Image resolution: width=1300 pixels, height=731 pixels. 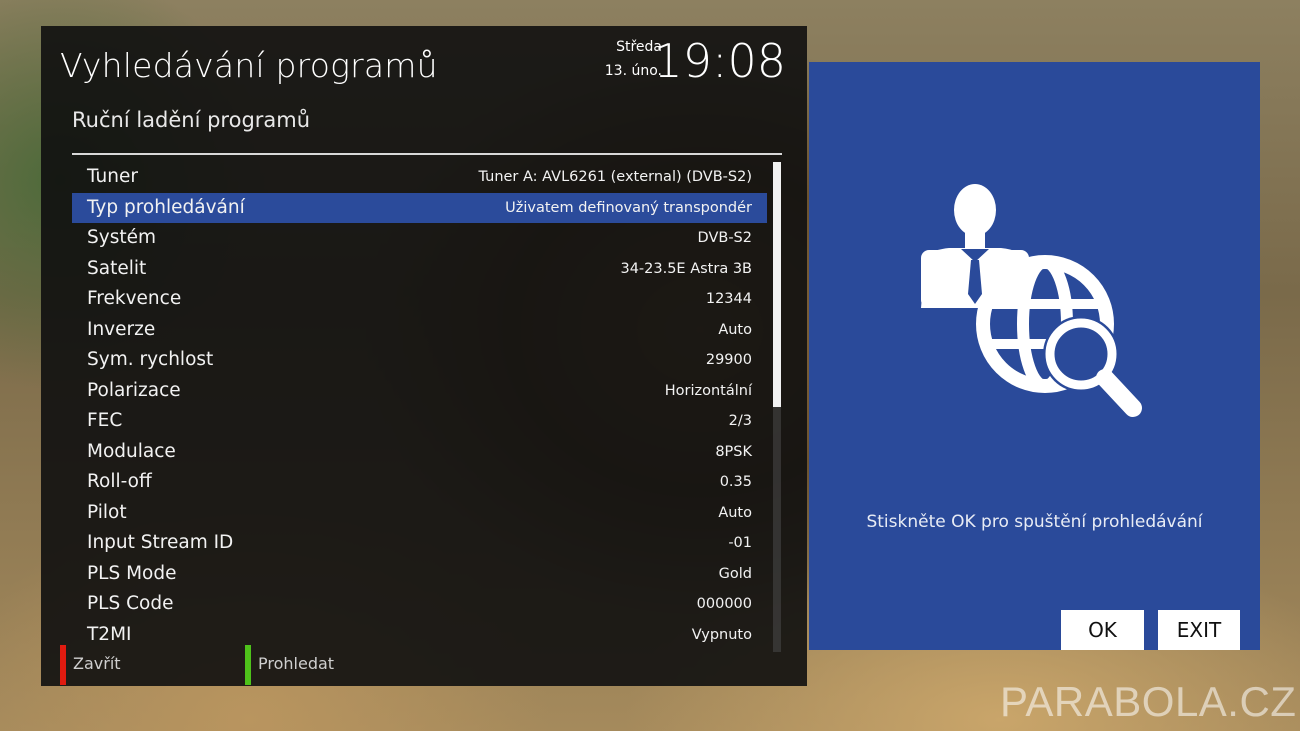 What do you see at coordinates (724, 238) in the screenshot?
I see `setting-value: DVB-S2` at bounding box center [724, 238].